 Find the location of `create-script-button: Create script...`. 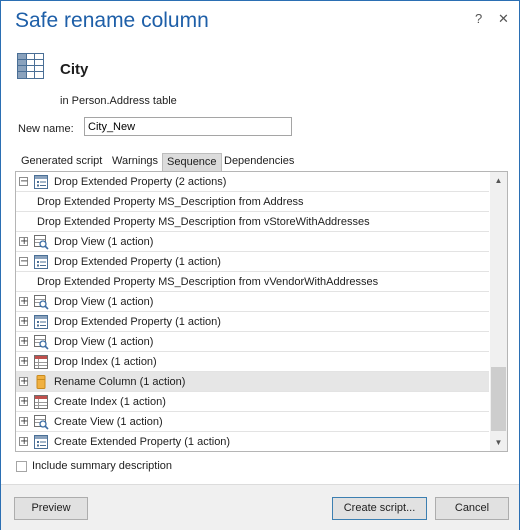

create-script-button: Create script... is located at coordinates (379, 508).